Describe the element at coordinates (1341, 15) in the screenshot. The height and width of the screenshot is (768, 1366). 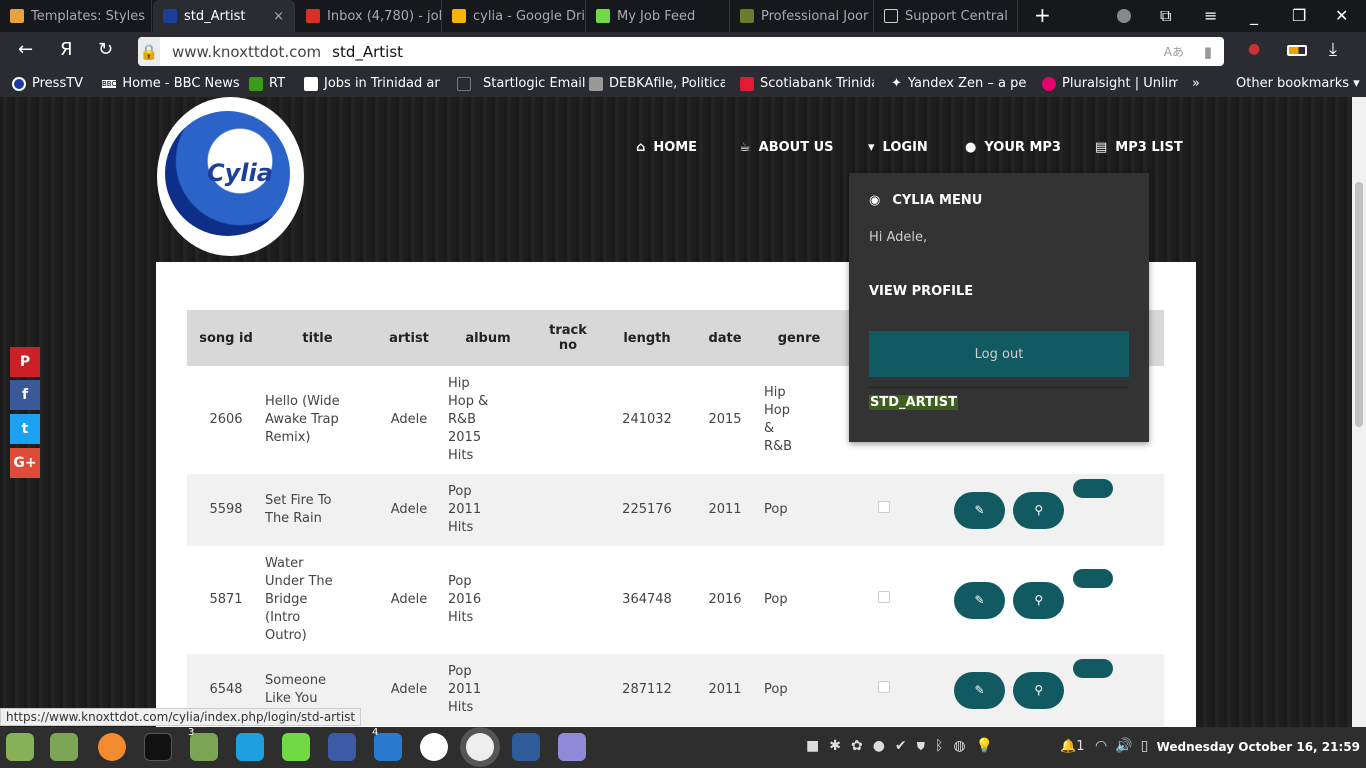
I see `close-window-icon: ✕` at that location.